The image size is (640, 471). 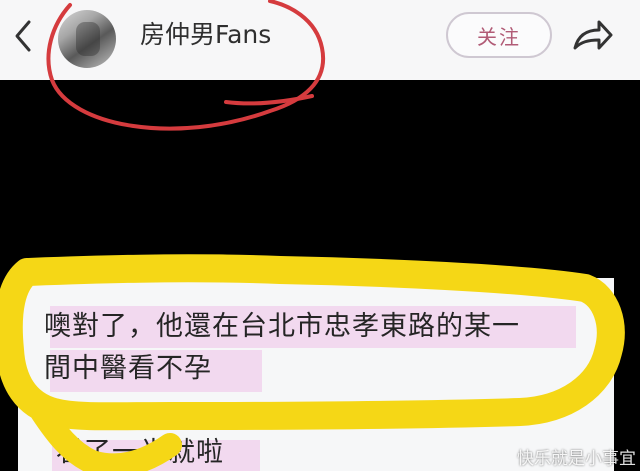 I want to click on share-arrow-icon, so click(x=593, y=35).